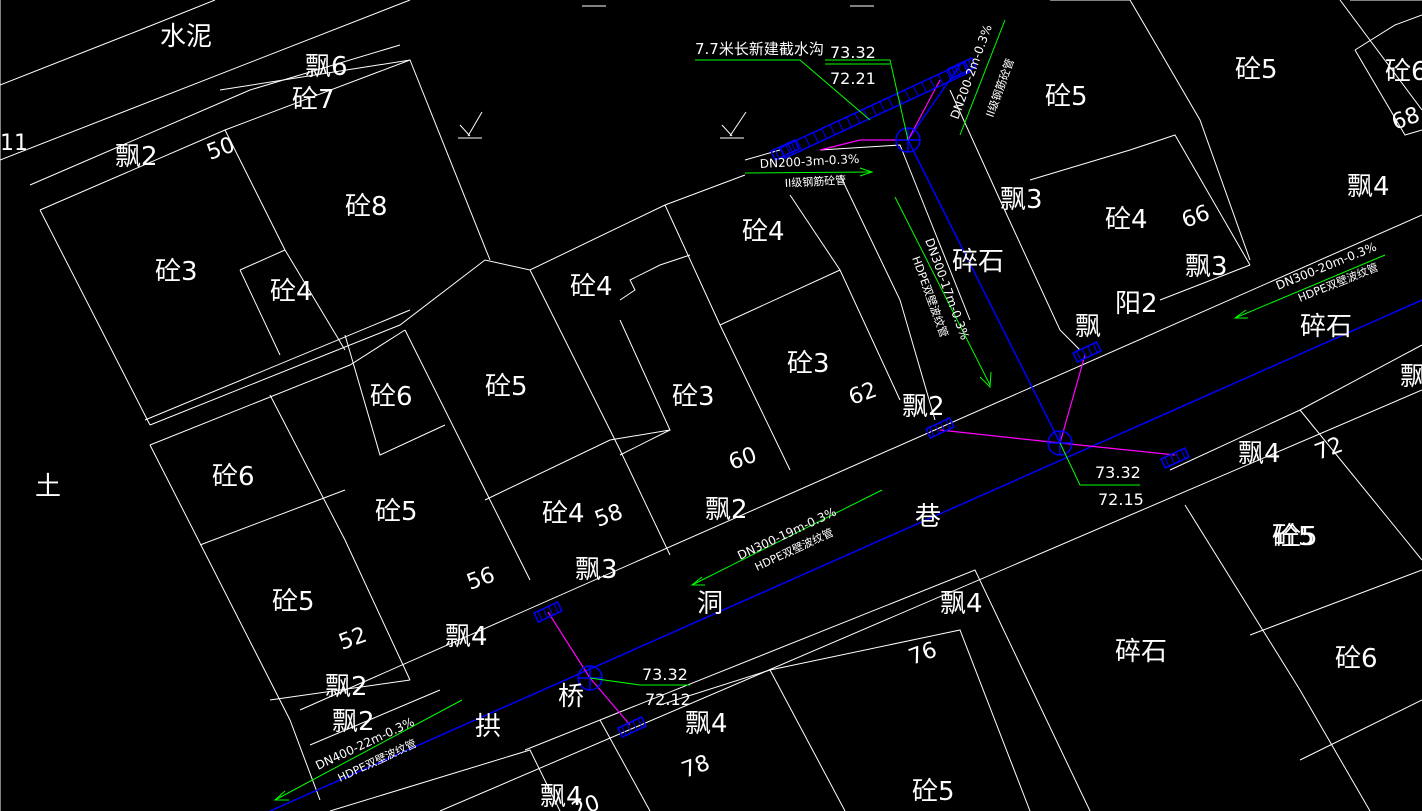 Image resolution: width=1422 pixels, height=811 pixels. What do you see at coordinates (488, 727) in the screenshot?
I see `parcel-label: 拱` at bounding box center [488, 727].